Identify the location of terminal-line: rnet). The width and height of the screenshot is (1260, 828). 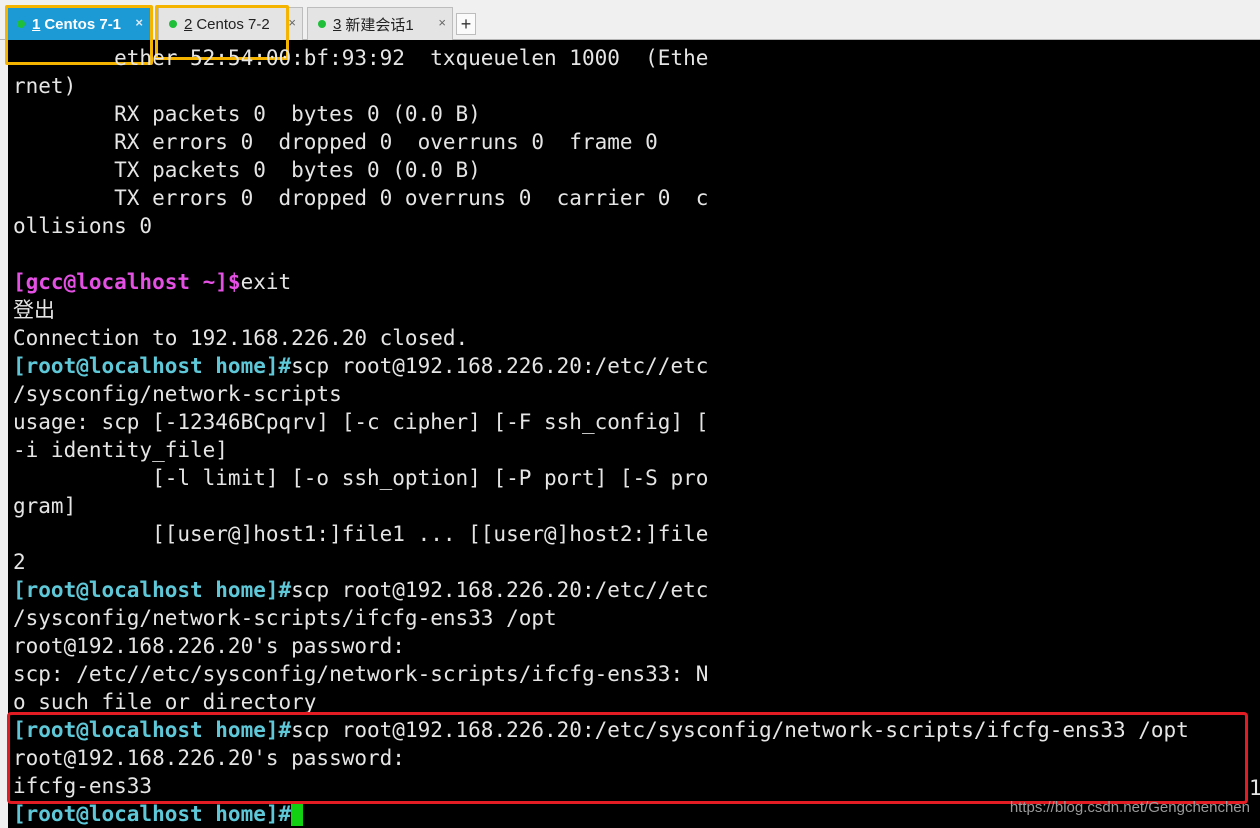
(44, 86).